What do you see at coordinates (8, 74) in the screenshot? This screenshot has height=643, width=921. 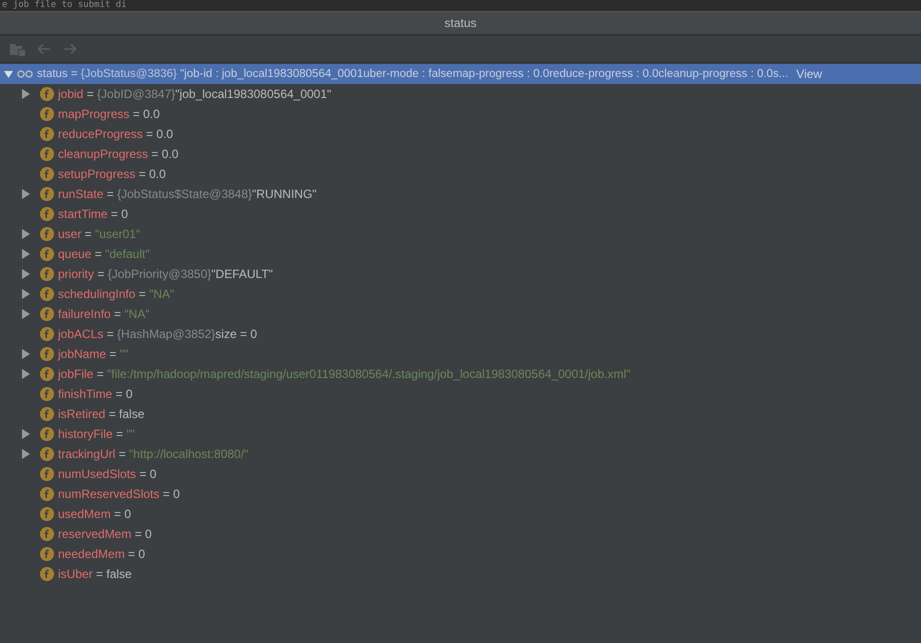 I see `expanded-triangle-icon` at bounding box center [8, 74].